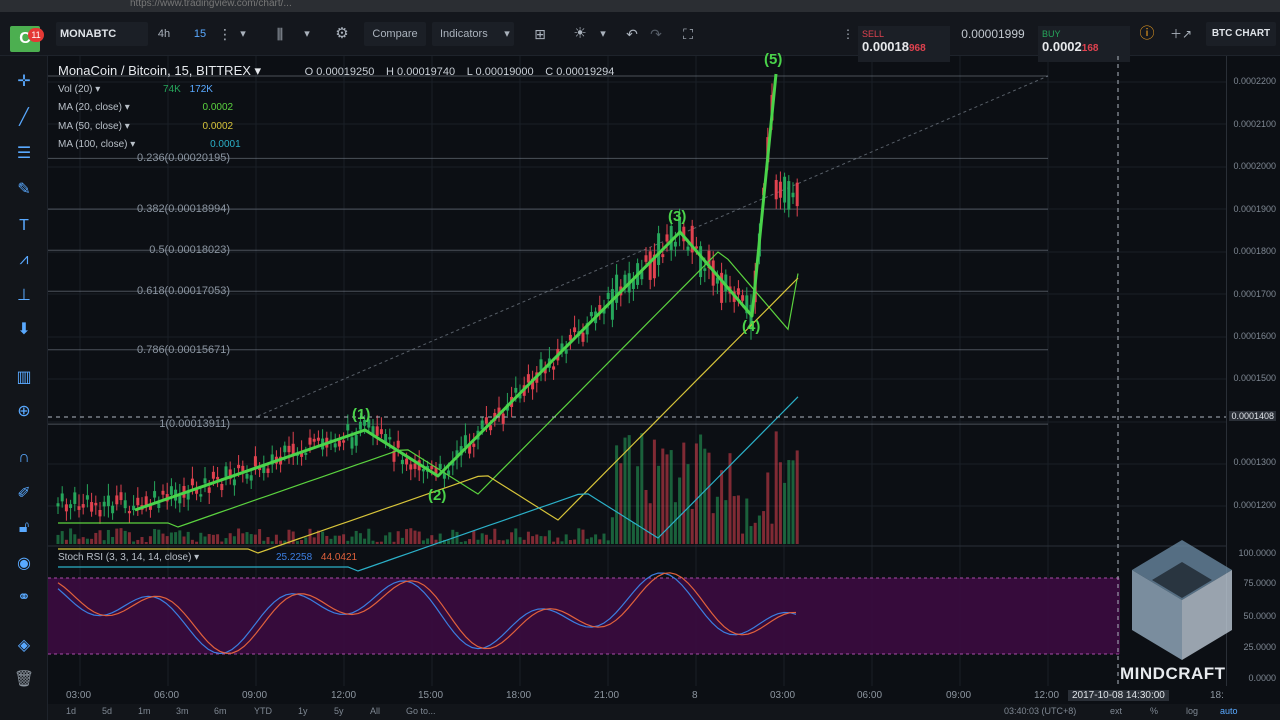  Describe the element at coordinates (1147, 34) in the screenshot. I see `info-icon: ⓘ` at that location.